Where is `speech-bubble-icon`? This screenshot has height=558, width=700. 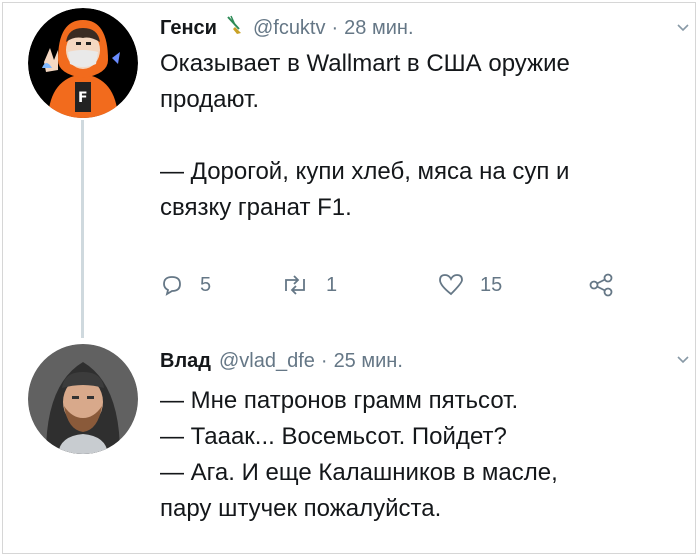
speech-bubble-icon is located at coordinates (172, 285).